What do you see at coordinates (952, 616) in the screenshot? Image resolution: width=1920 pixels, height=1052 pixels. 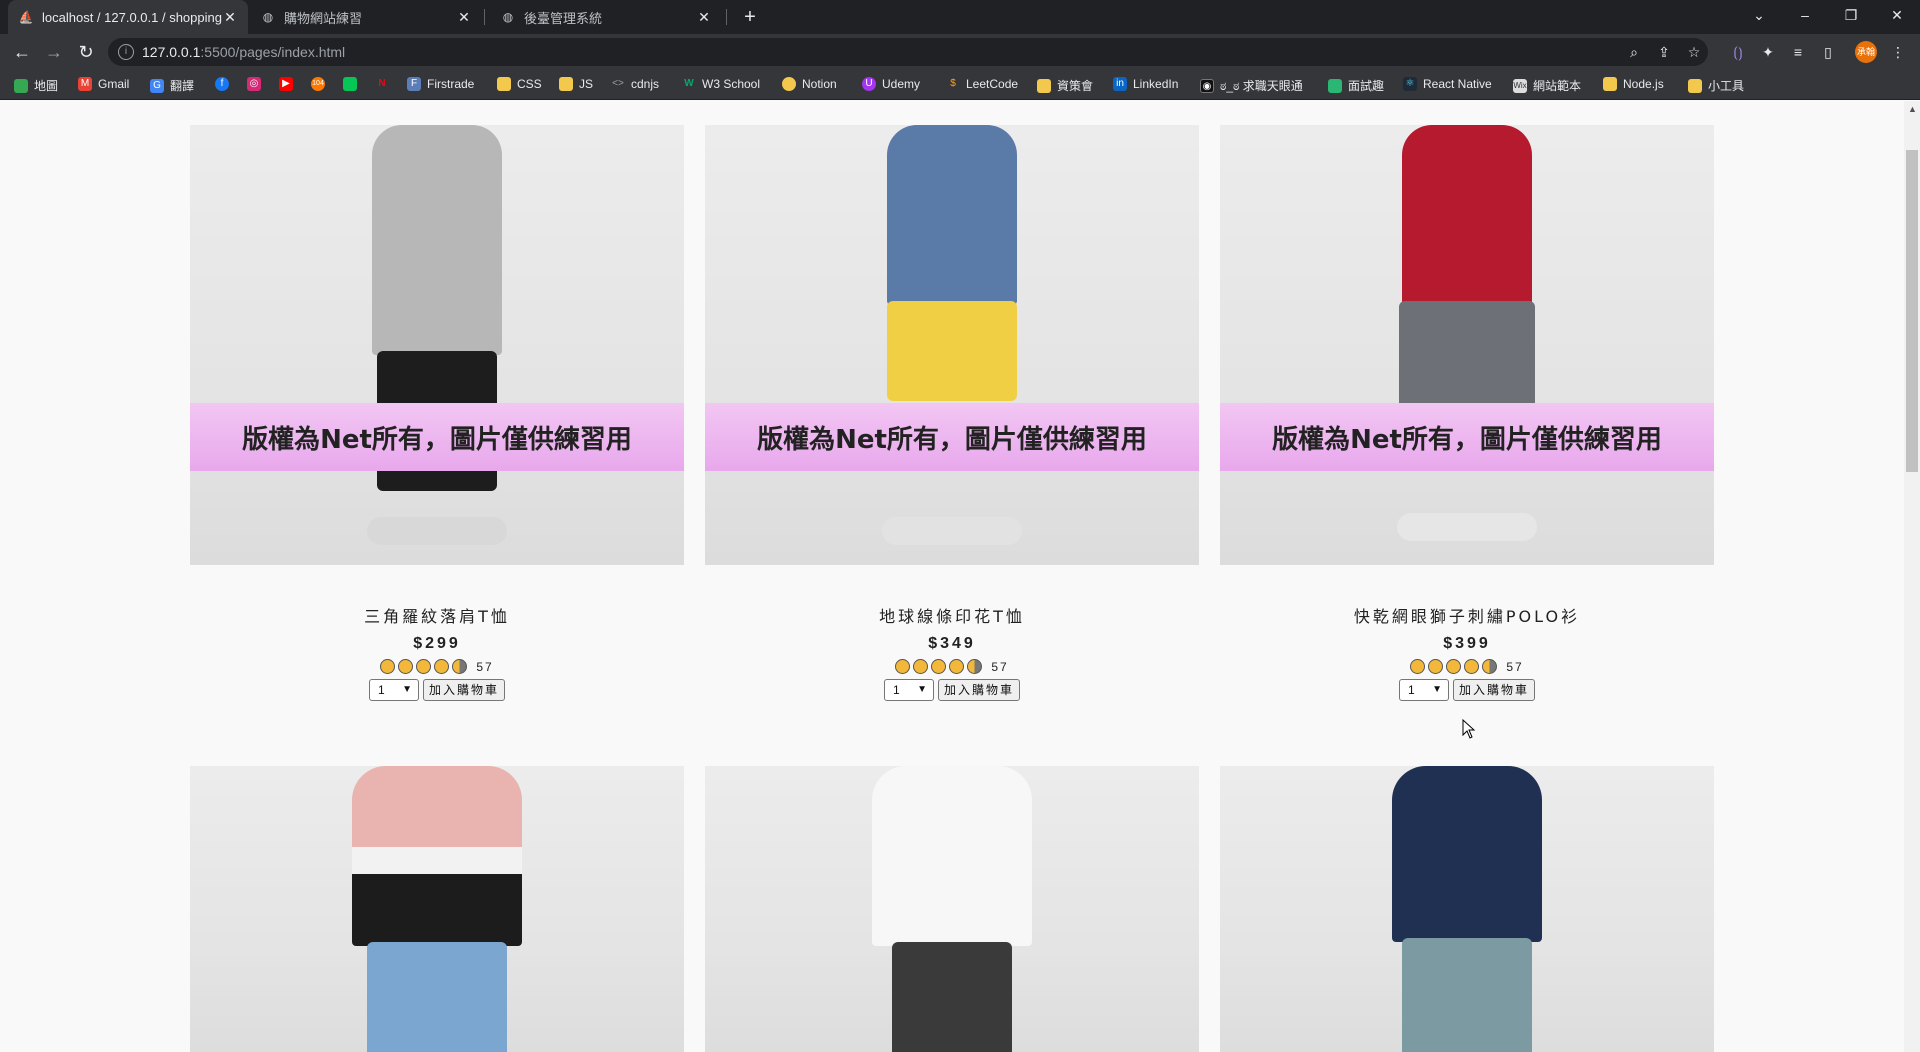 I see `product-name: 地球線條印花T恤` at bounding box center [952, 616].